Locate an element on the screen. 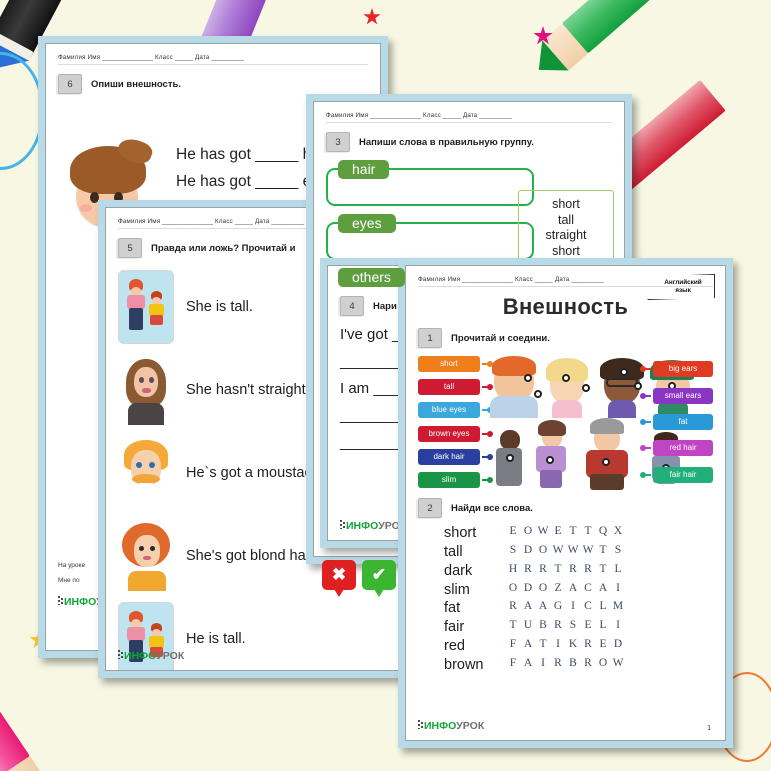  word-bank-item: short is located at coordinates (566, 204).